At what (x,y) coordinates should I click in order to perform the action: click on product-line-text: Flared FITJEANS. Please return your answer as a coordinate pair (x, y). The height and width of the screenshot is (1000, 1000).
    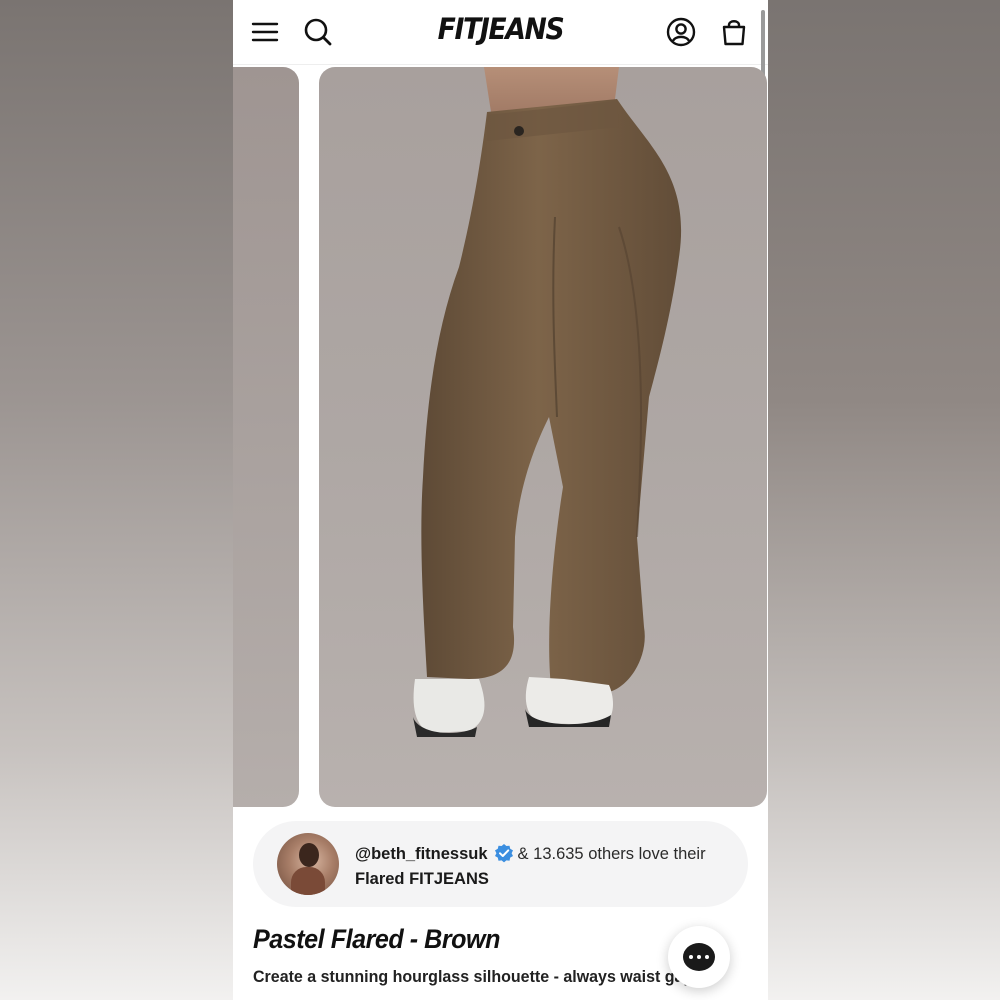
    Looking at the image, I should click on (422, 879).